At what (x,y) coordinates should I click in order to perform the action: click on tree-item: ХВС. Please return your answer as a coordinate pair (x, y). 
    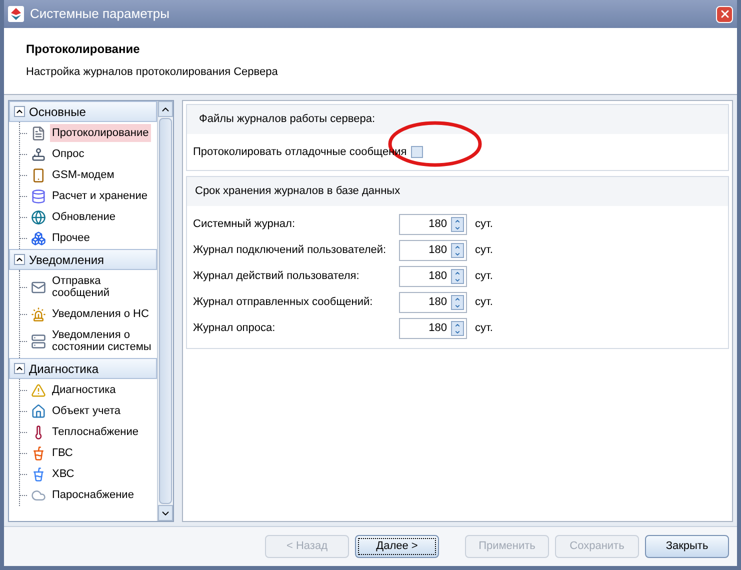
    Looking at the image, I should click on (63, 474).